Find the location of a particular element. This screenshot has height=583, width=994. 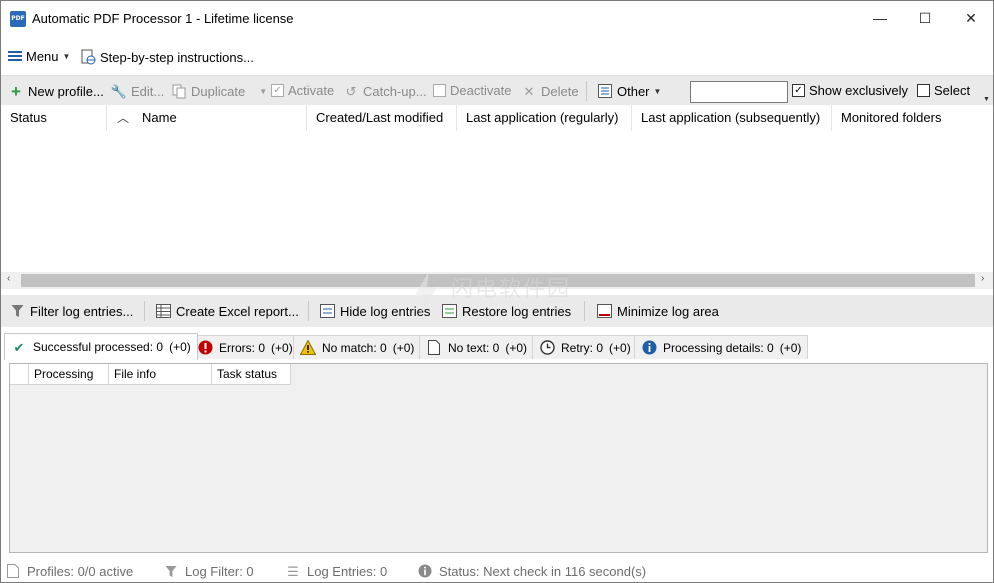

error-icon is located at coordinates (205, 348).